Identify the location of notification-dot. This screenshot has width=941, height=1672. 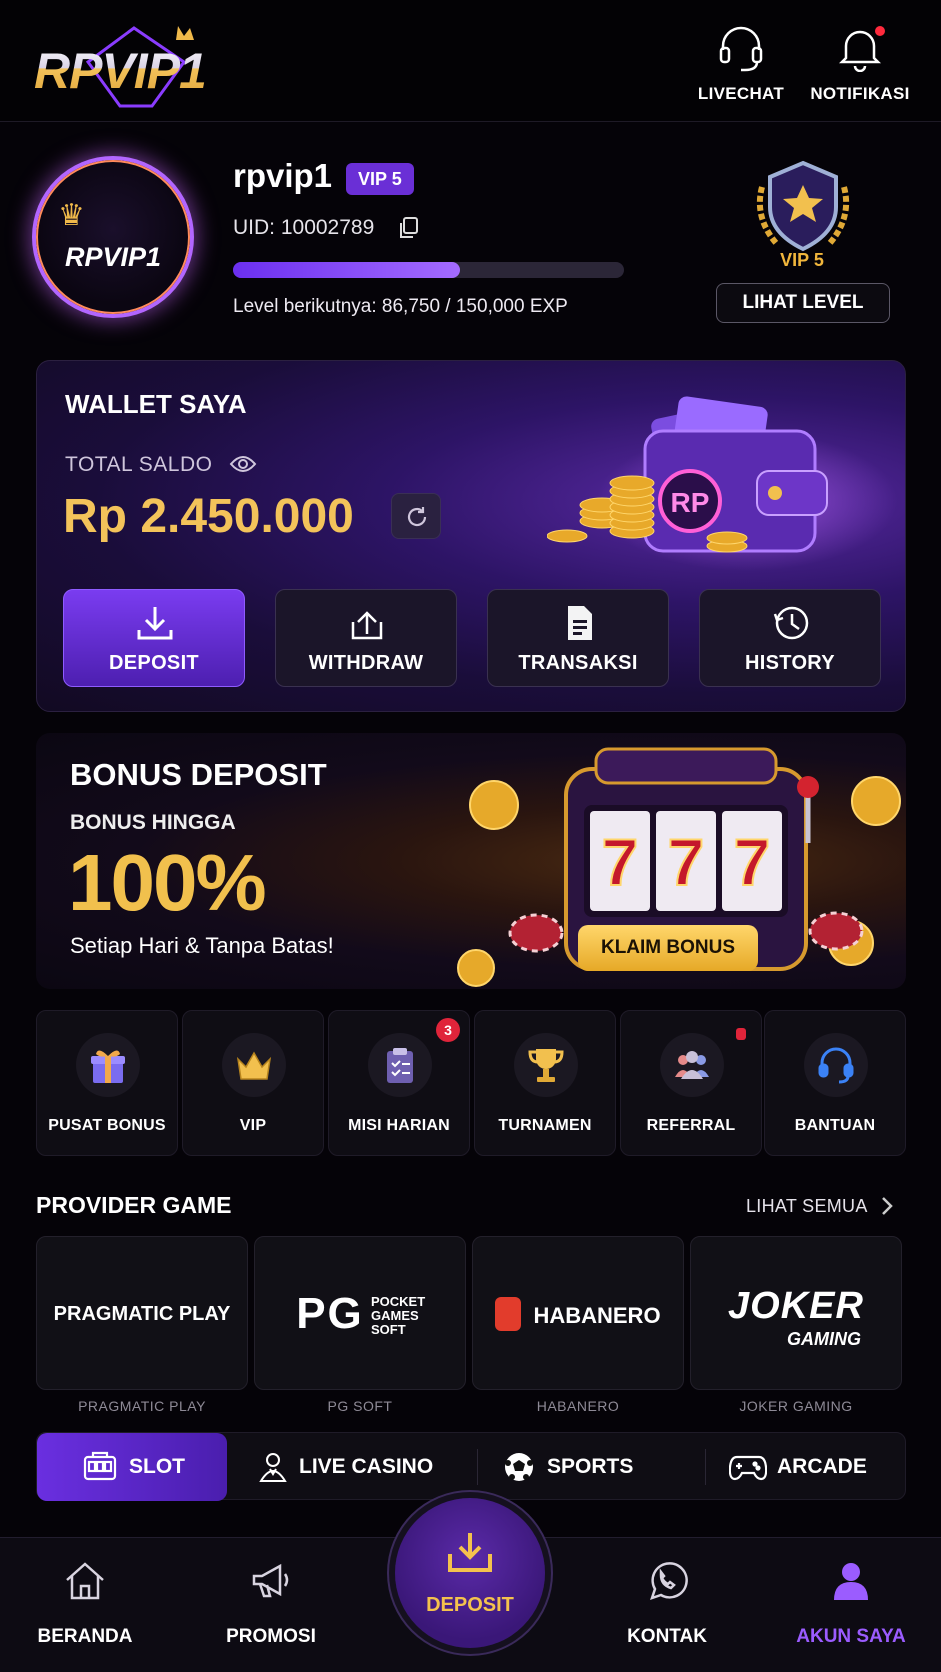
(880, 31).